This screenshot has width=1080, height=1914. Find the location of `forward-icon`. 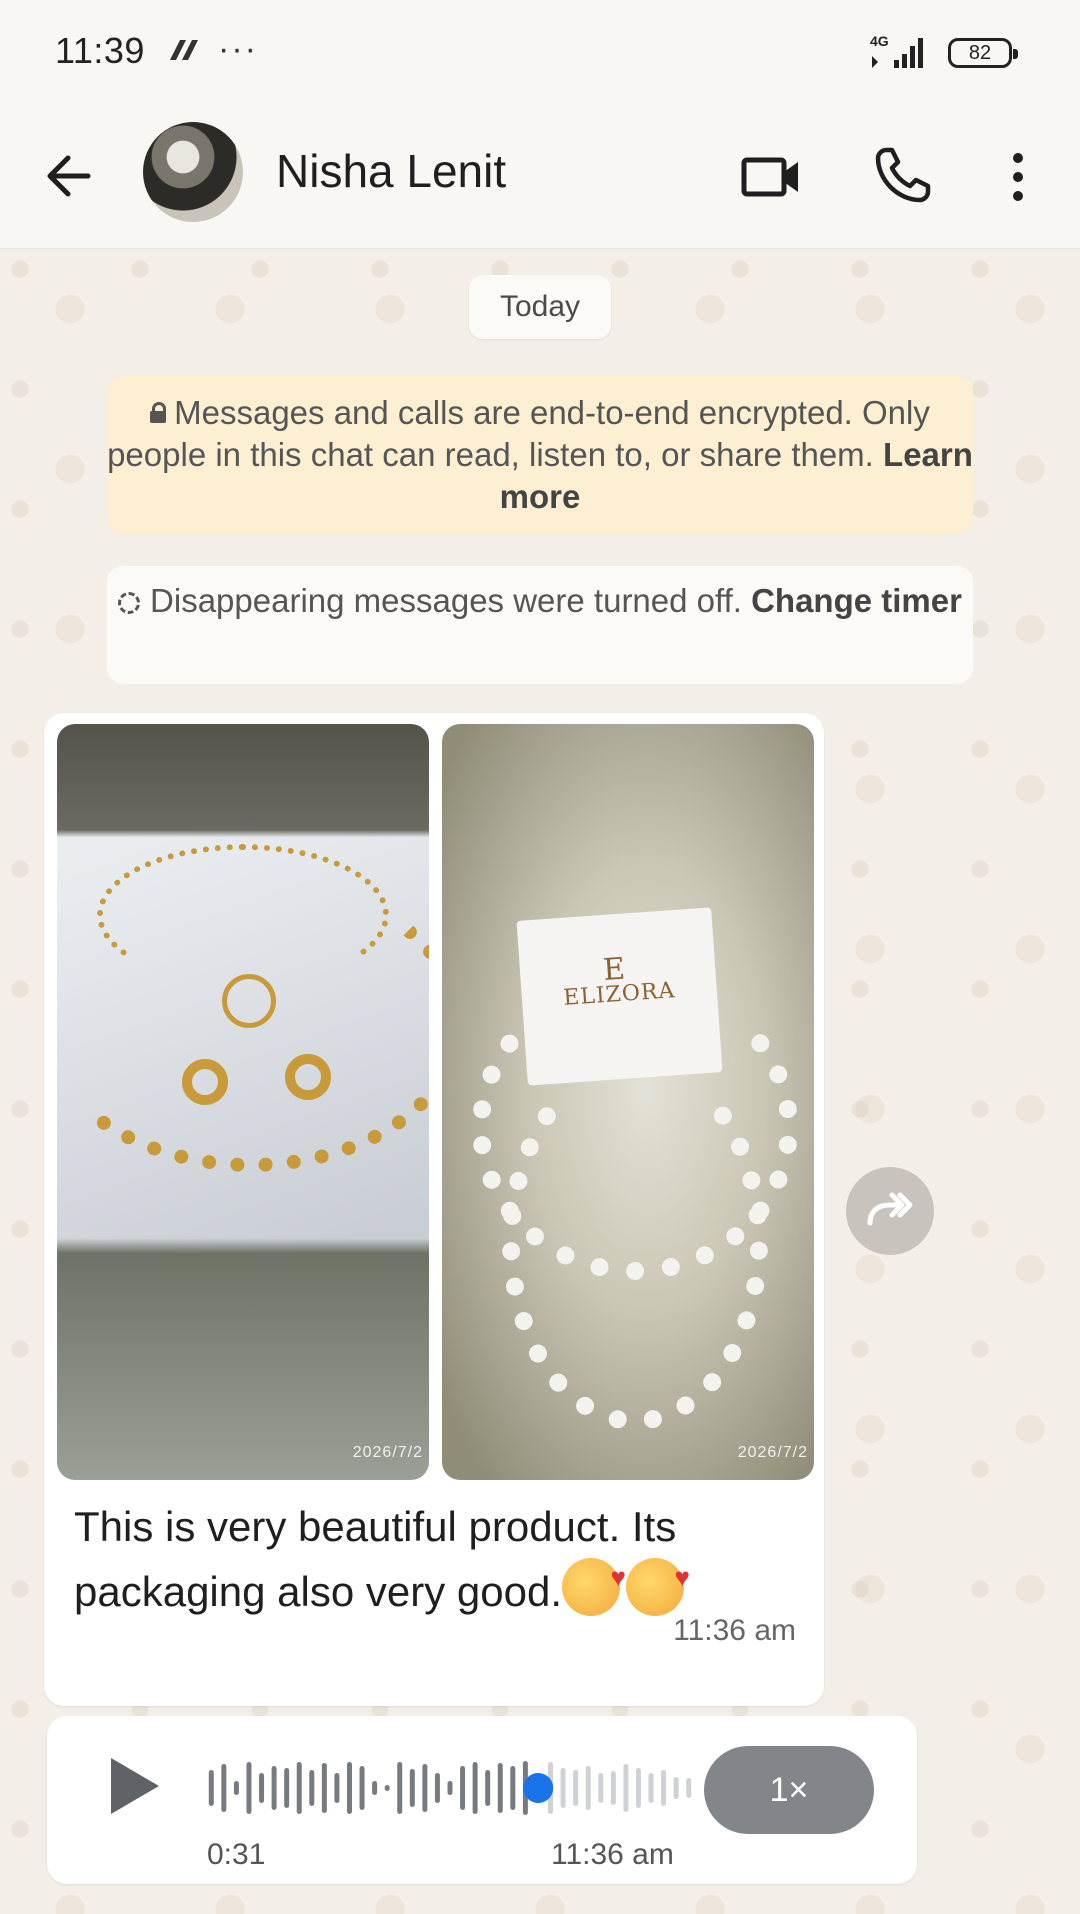

forward-icon is located at coordinates (890, 1211).